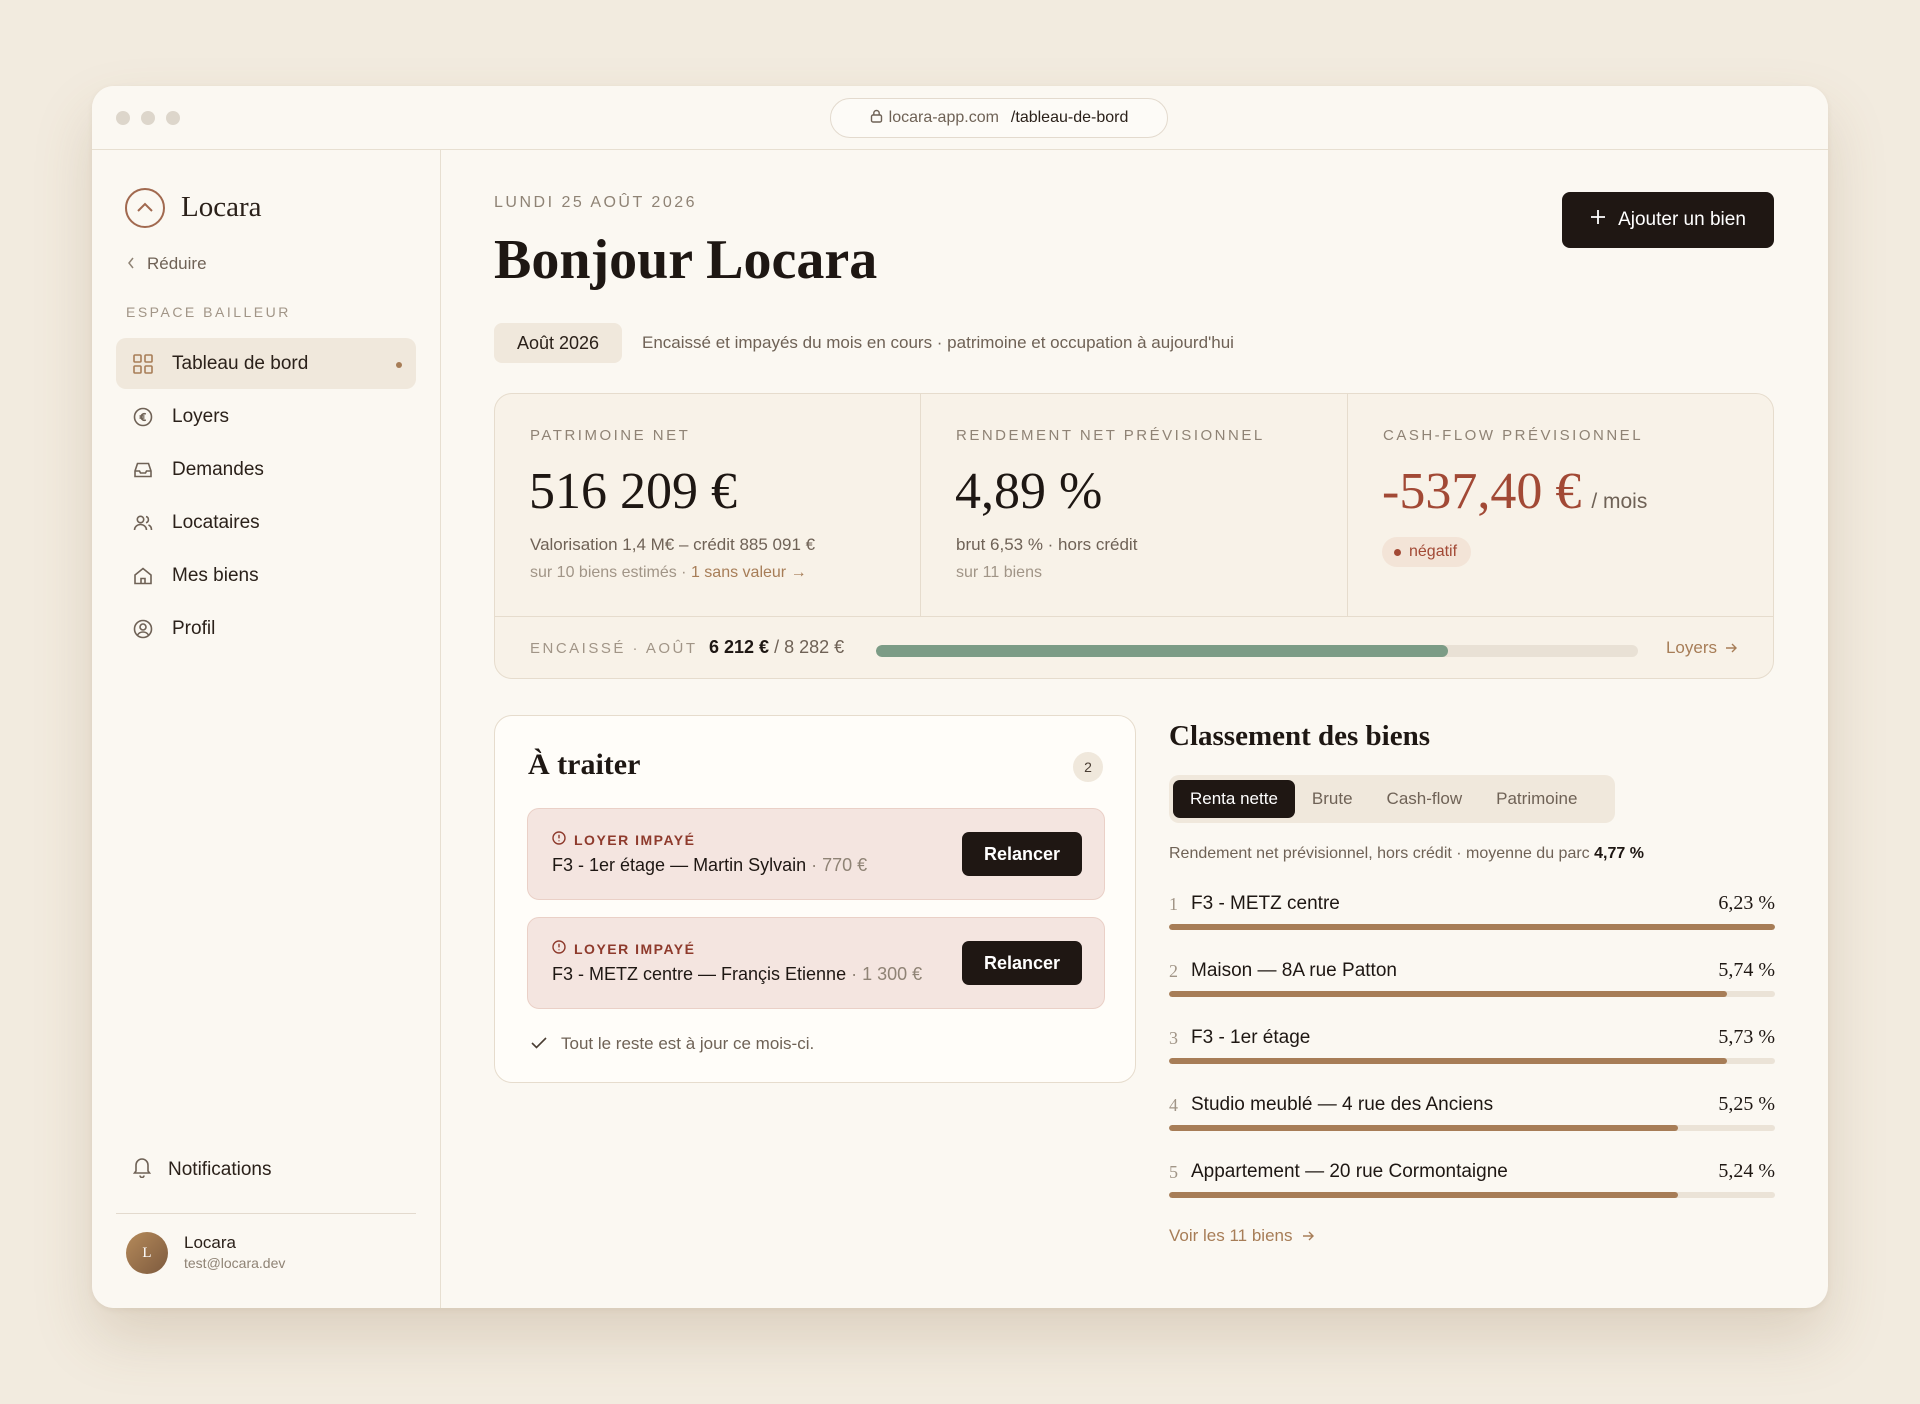 The image size is (1920, 1404). Describe the element at coordinates (1047, 544) in the screenshot. I see `stat-detail: brut 6,53 % · hors crédit` at that location.